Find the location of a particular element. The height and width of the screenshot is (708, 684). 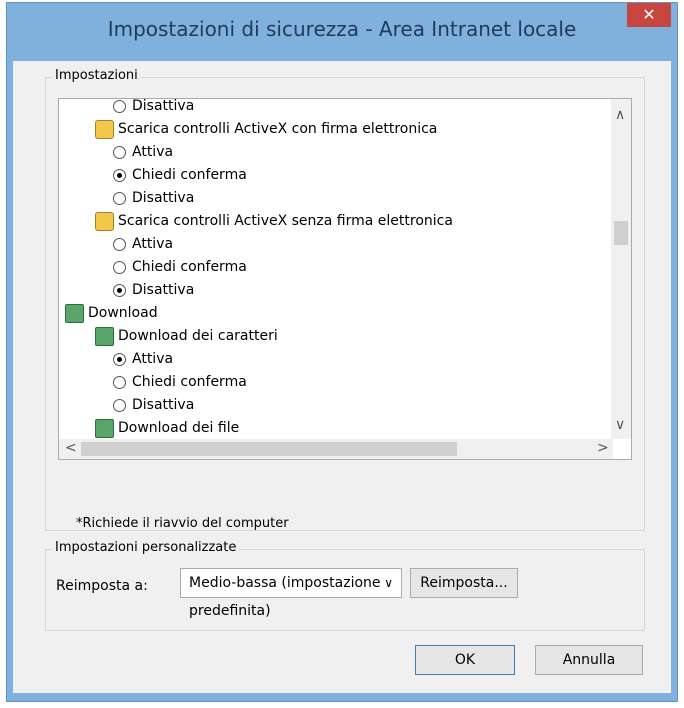

cancel-button: Annulla is located at coordinates (589, 660).